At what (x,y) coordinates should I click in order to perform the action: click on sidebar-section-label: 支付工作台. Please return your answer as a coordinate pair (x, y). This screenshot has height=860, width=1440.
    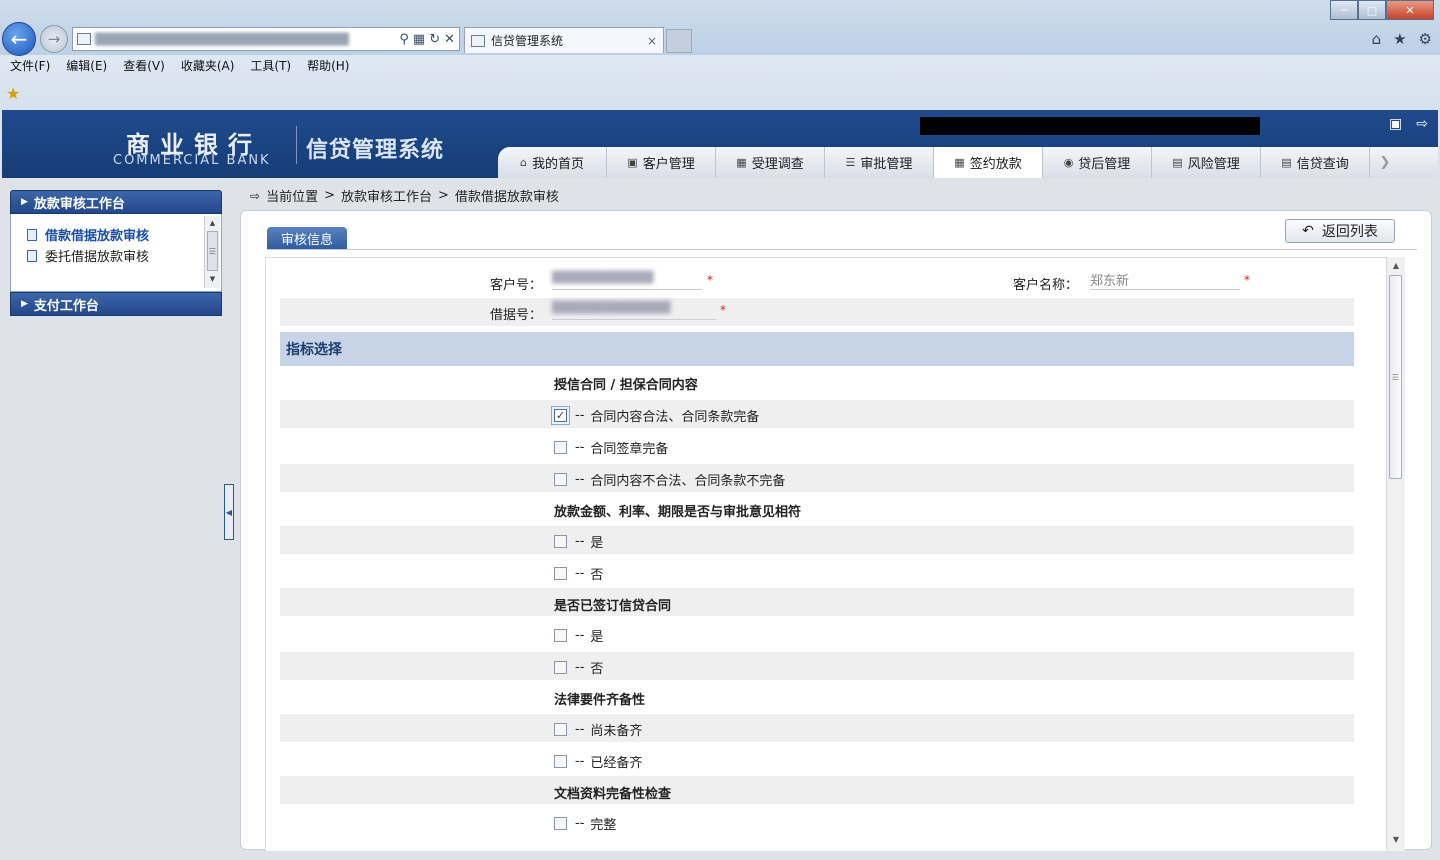
    Looking at the image, I should click on (66, 306).